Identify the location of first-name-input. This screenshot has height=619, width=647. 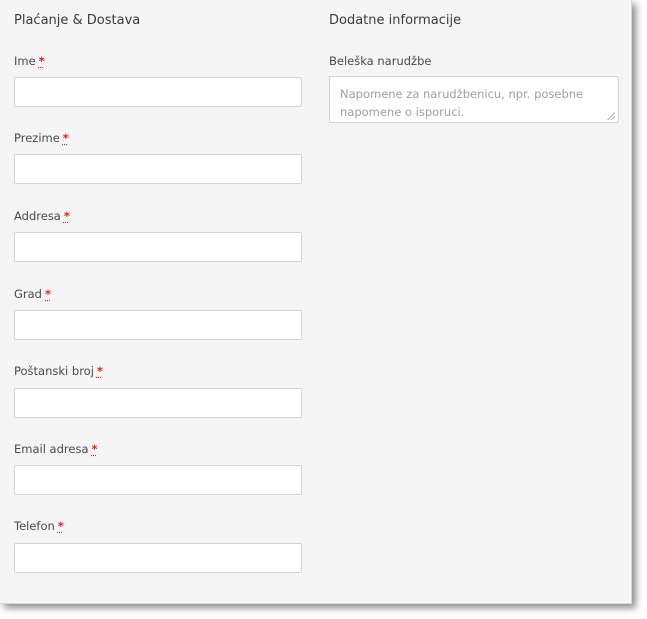
(158, 92).